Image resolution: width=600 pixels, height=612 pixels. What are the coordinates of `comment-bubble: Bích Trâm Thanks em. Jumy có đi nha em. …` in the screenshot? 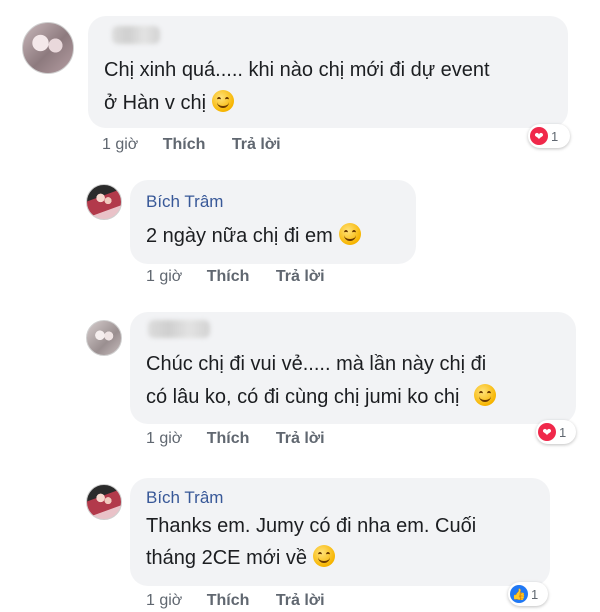 It's located at (340, 532).